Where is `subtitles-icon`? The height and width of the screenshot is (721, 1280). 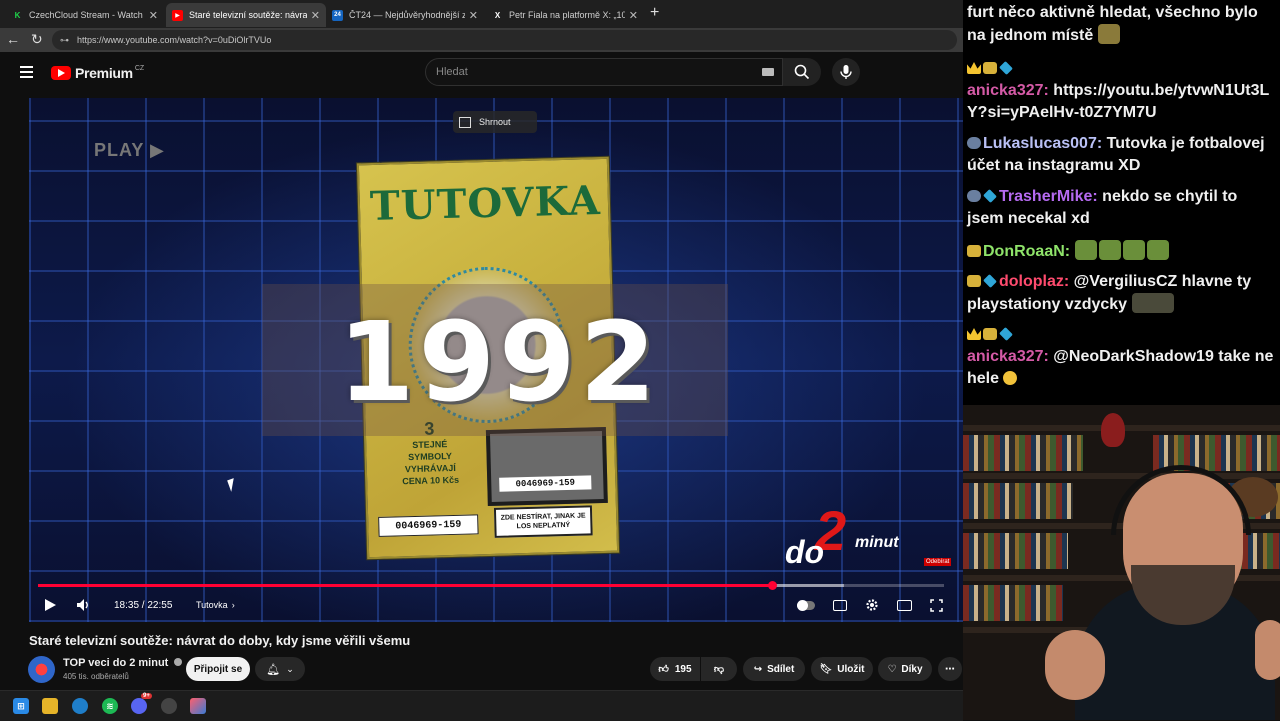
subtitles-icon is located at coordinates (840, 605).